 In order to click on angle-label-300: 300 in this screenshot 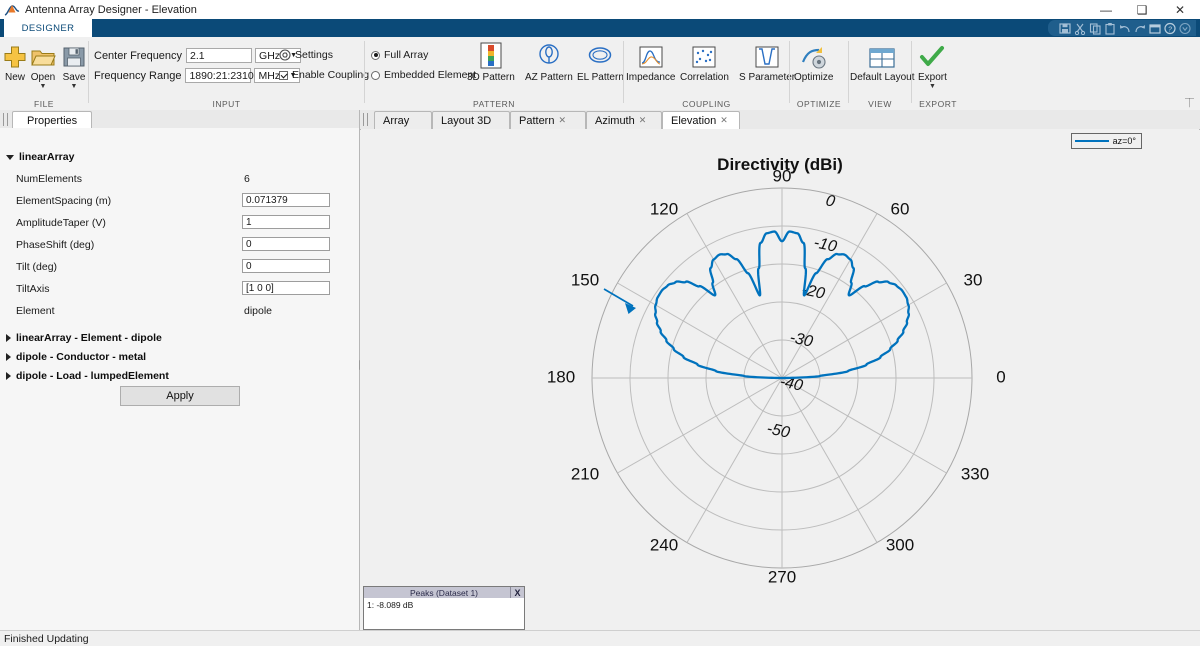, I will do `click(900, 544)`.